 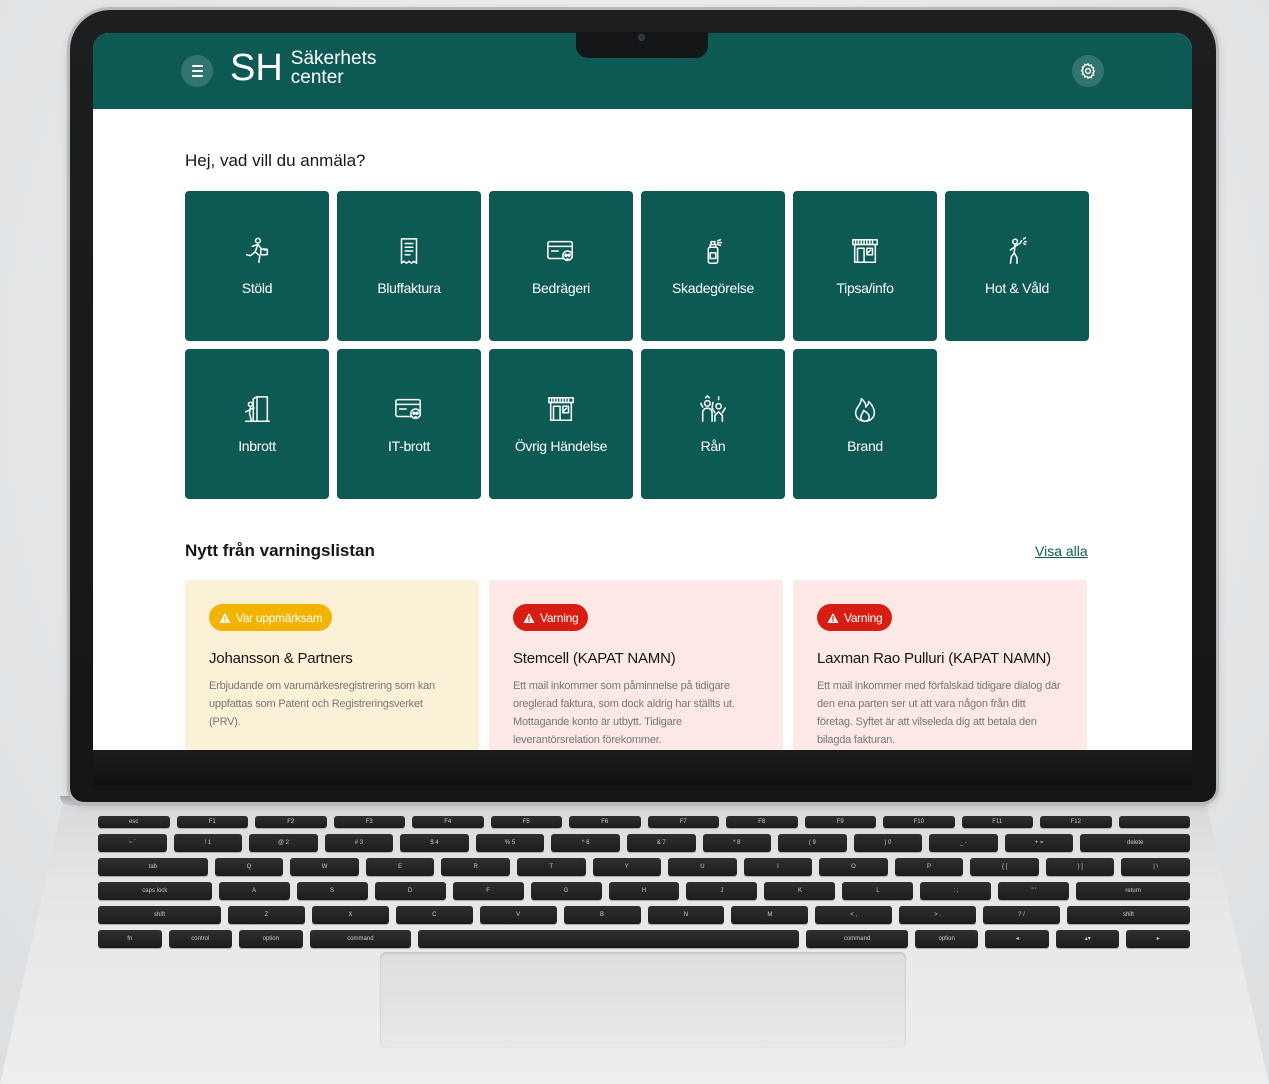 What do you see at coordinates (350, 915) in the screenshot?
I see `keyboard-key: X` at bounding box center [350, 915].